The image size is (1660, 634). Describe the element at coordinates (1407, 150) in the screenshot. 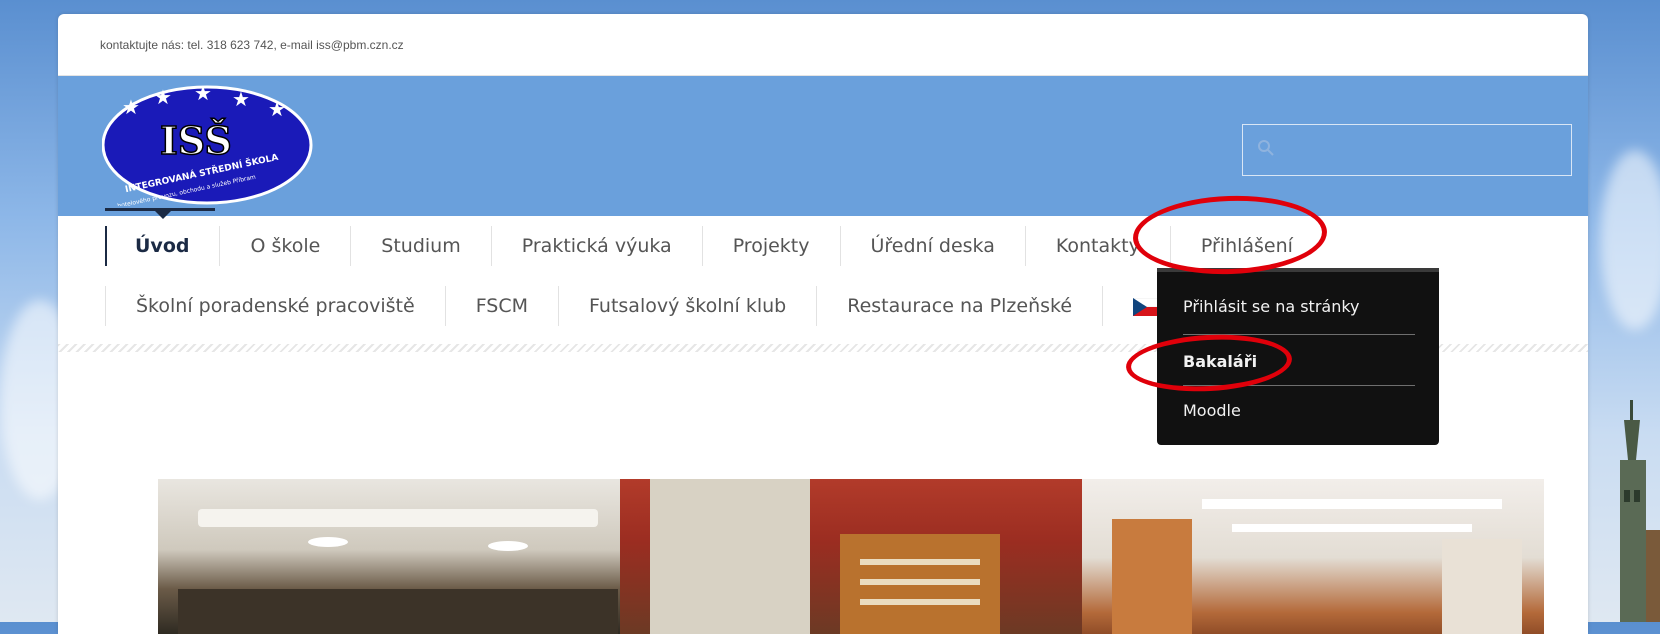

I see `search-box` at that location.